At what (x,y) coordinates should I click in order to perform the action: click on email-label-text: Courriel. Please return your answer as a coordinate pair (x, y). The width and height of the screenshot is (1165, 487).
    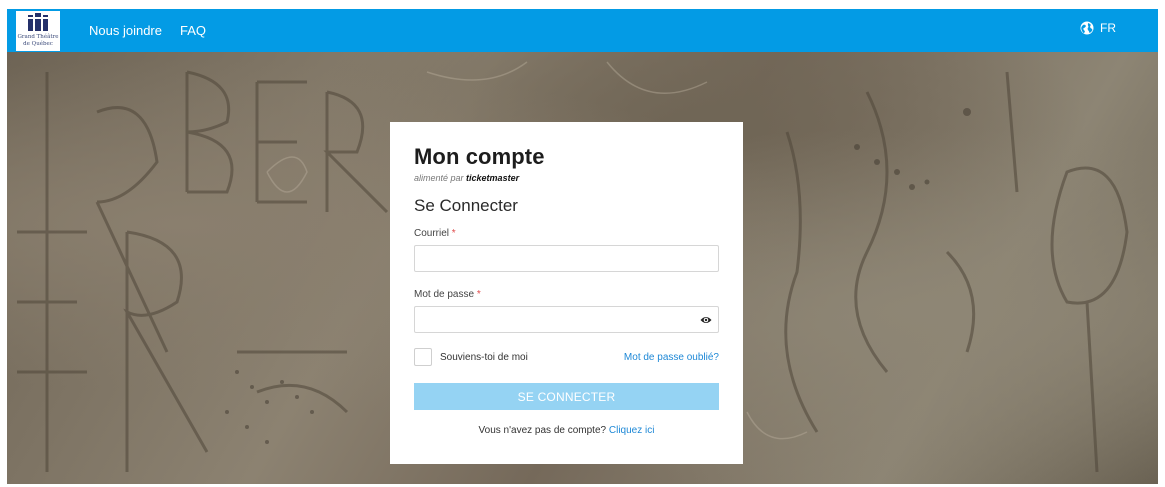
    Looking at the image, I should click on (432, 233).